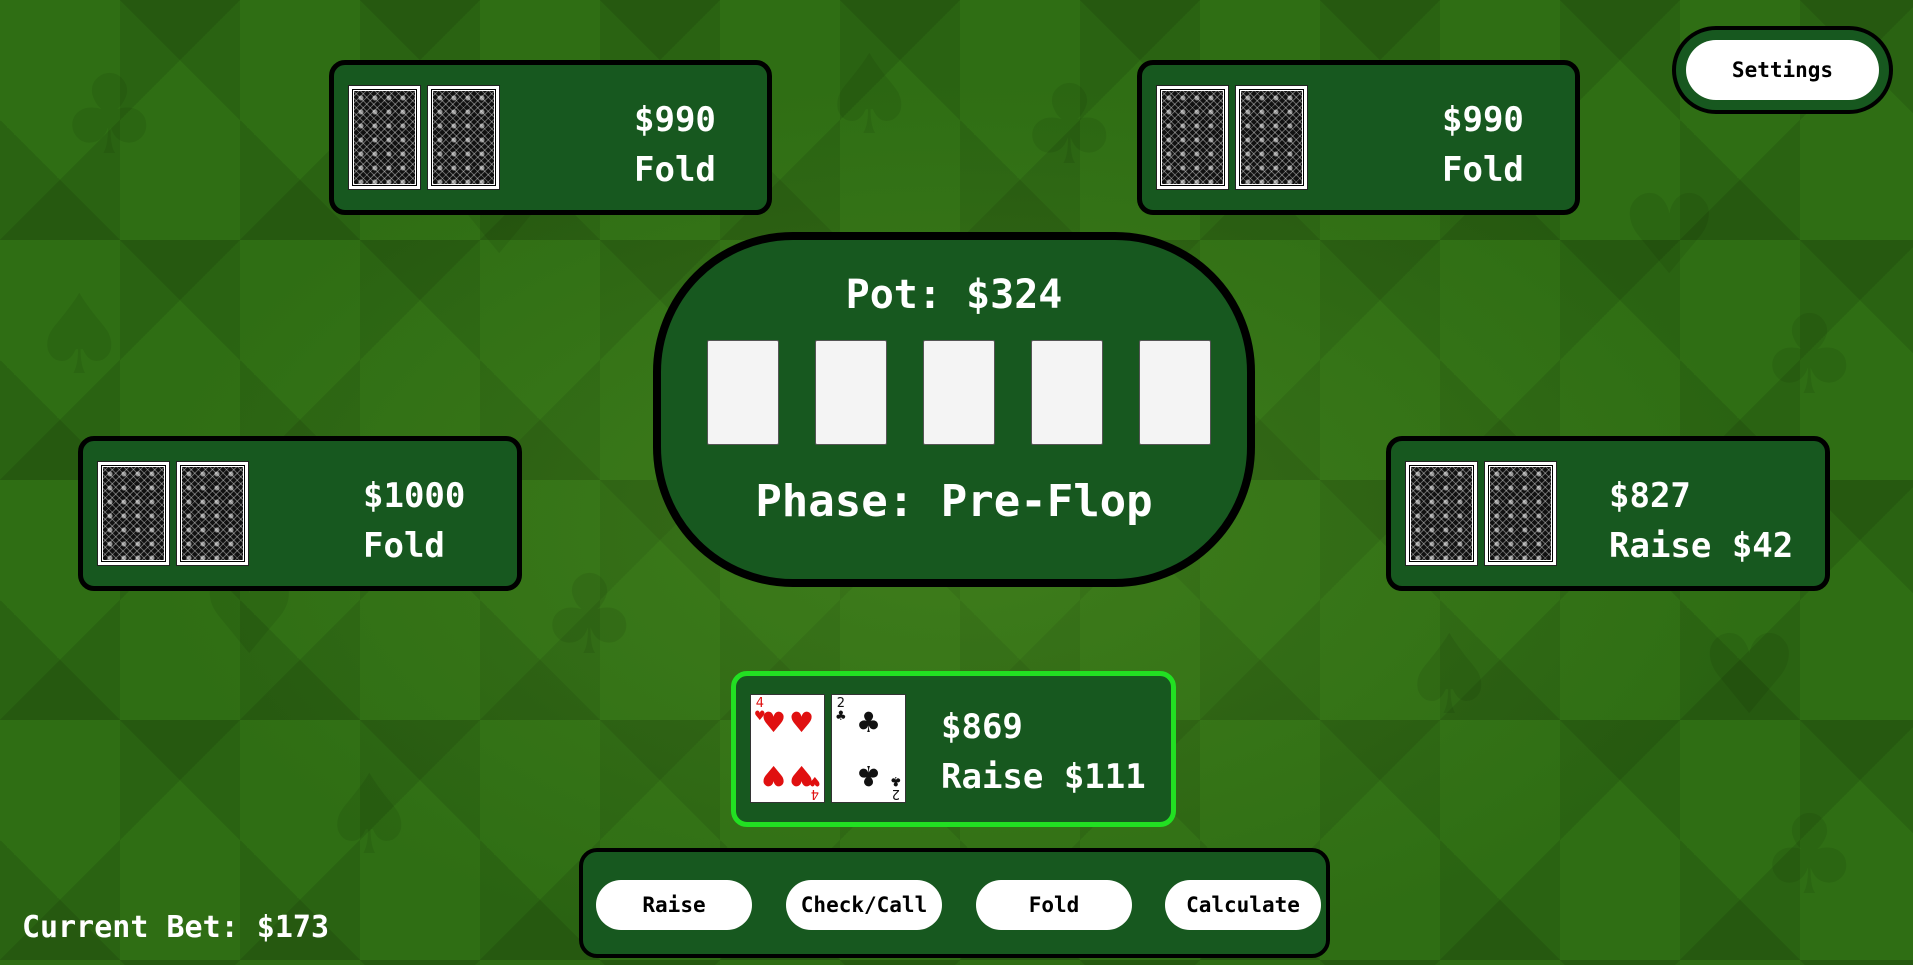 The image size is (1913, 965). What do you see at coordinates (787, 748) in the screenshot?
I see `player-card-four-of-hearts: 4 ♥ ♥ ♥ ♥ ♥ 4 ♥` at bounding box center [787, 748].